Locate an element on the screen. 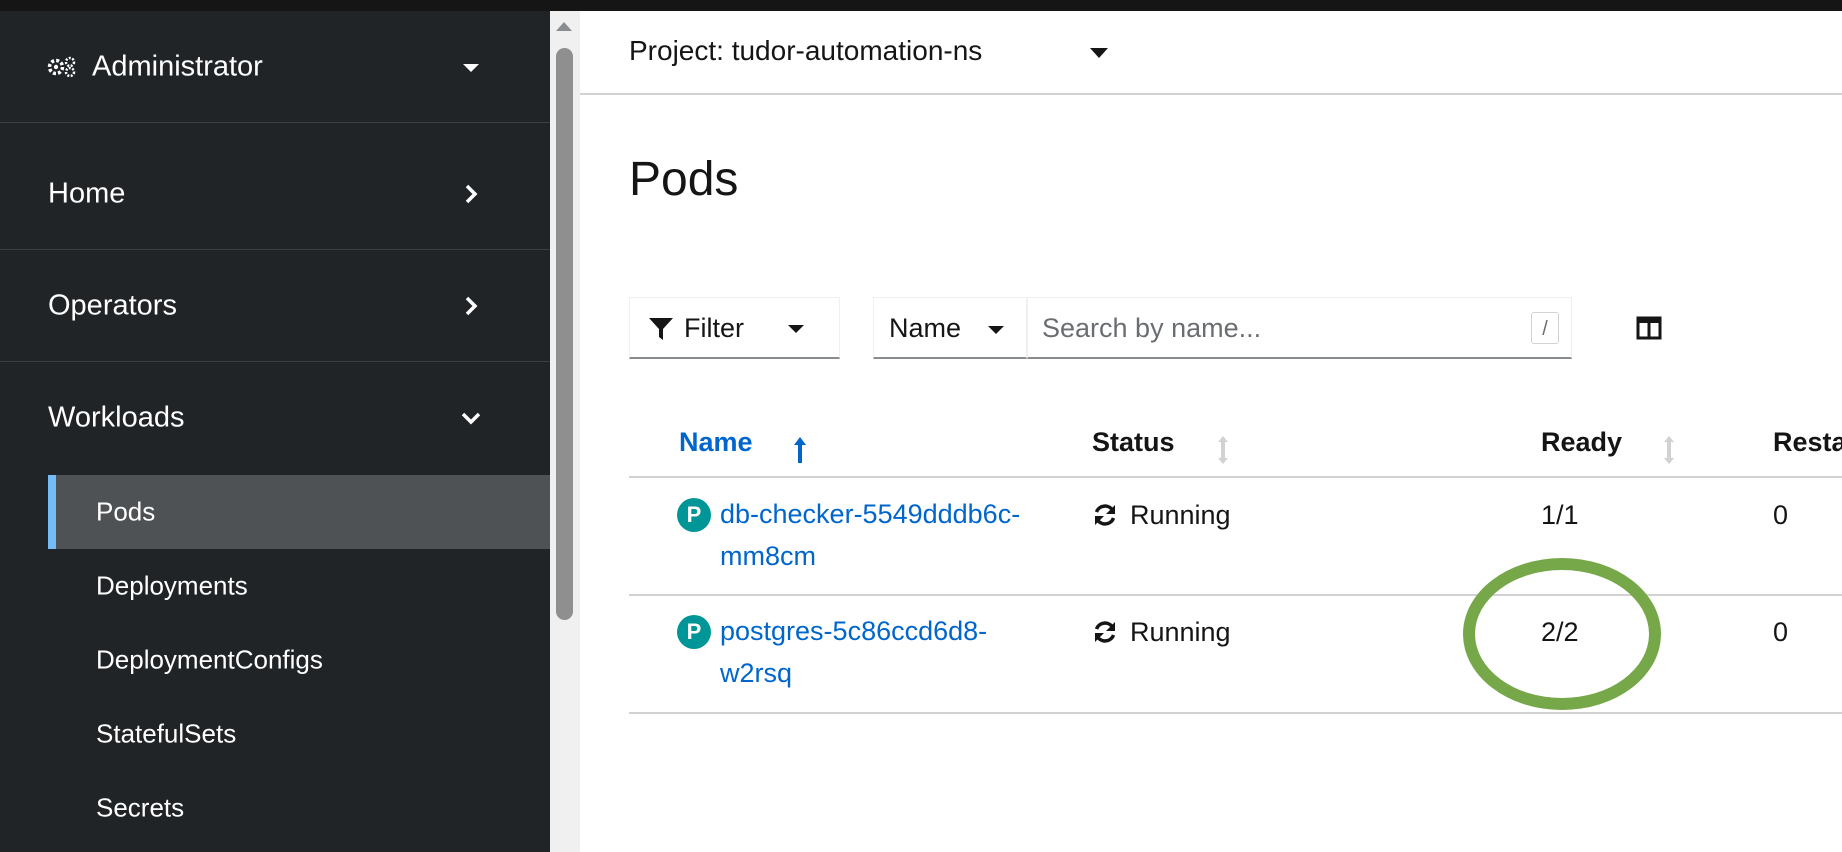  sidebar-item-statefulsets: StatefulSets is located at coordinates (299, 734).